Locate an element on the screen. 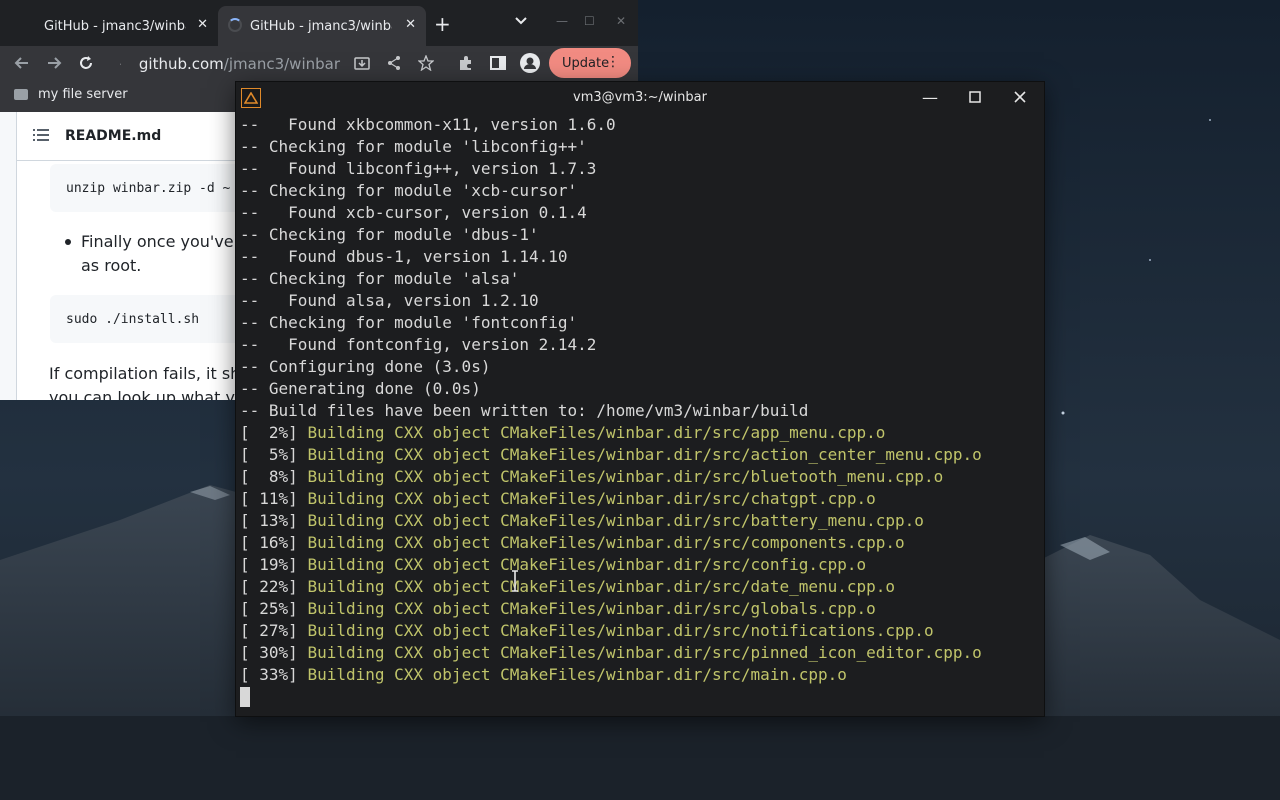 Image resolution: width=1280 pixels, height=800 pixels. new-tab-icon: + is located at coordinates (442, 24).